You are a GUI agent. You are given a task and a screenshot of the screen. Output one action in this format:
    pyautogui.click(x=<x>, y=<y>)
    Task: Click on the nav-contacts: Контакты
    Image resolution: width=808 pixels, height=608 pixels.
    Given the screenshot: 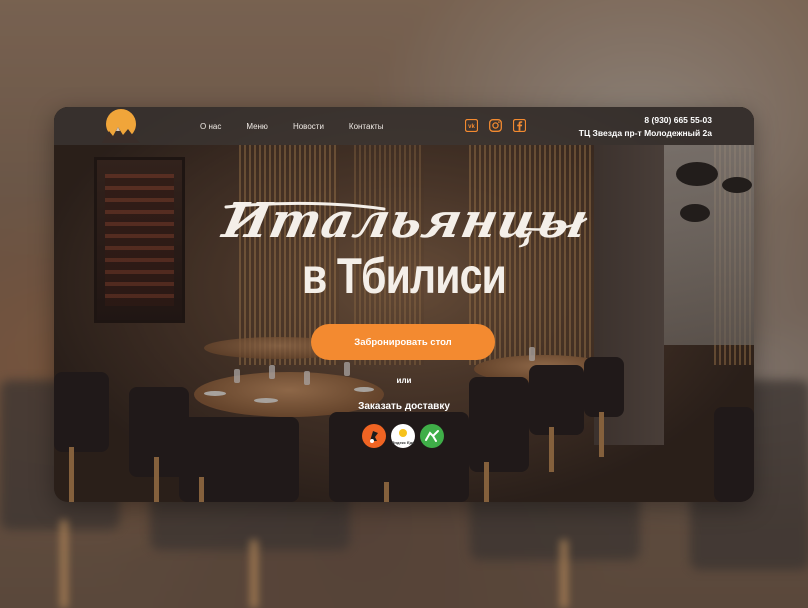 What is the action you would take?
    pyautogui.click(x=366, y=126)
    